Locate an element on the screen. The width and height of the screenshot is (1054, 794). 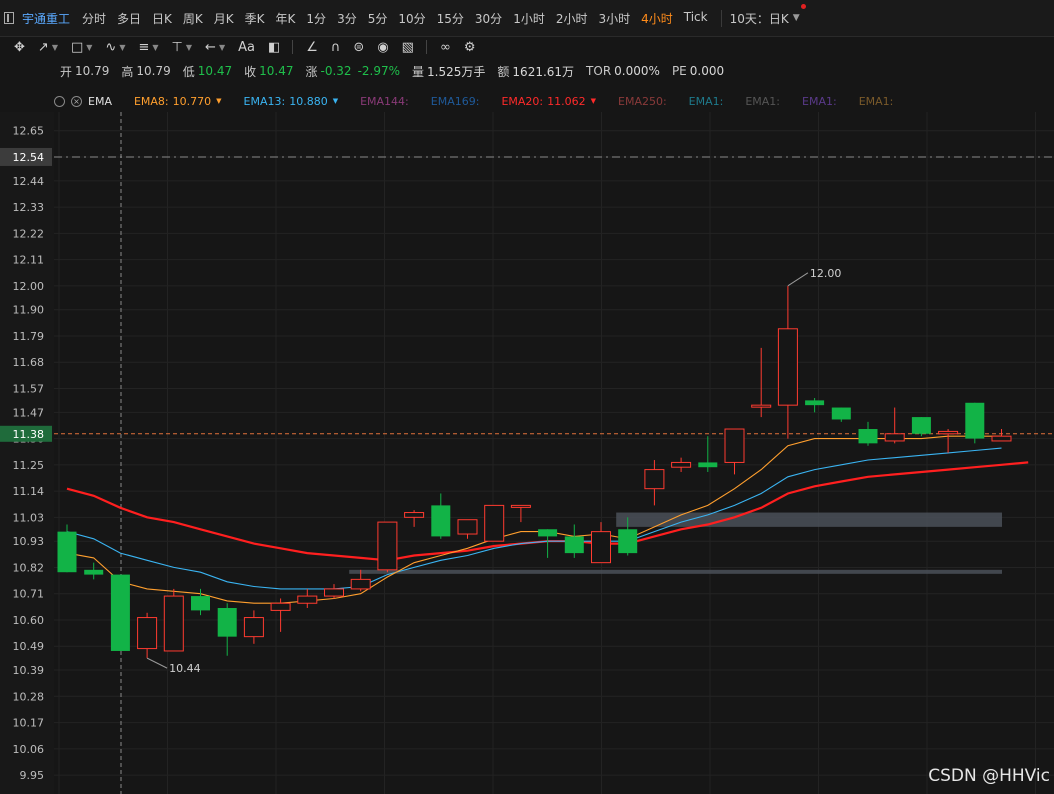
period-tab: 30分 is located at coordinates (488, 18).